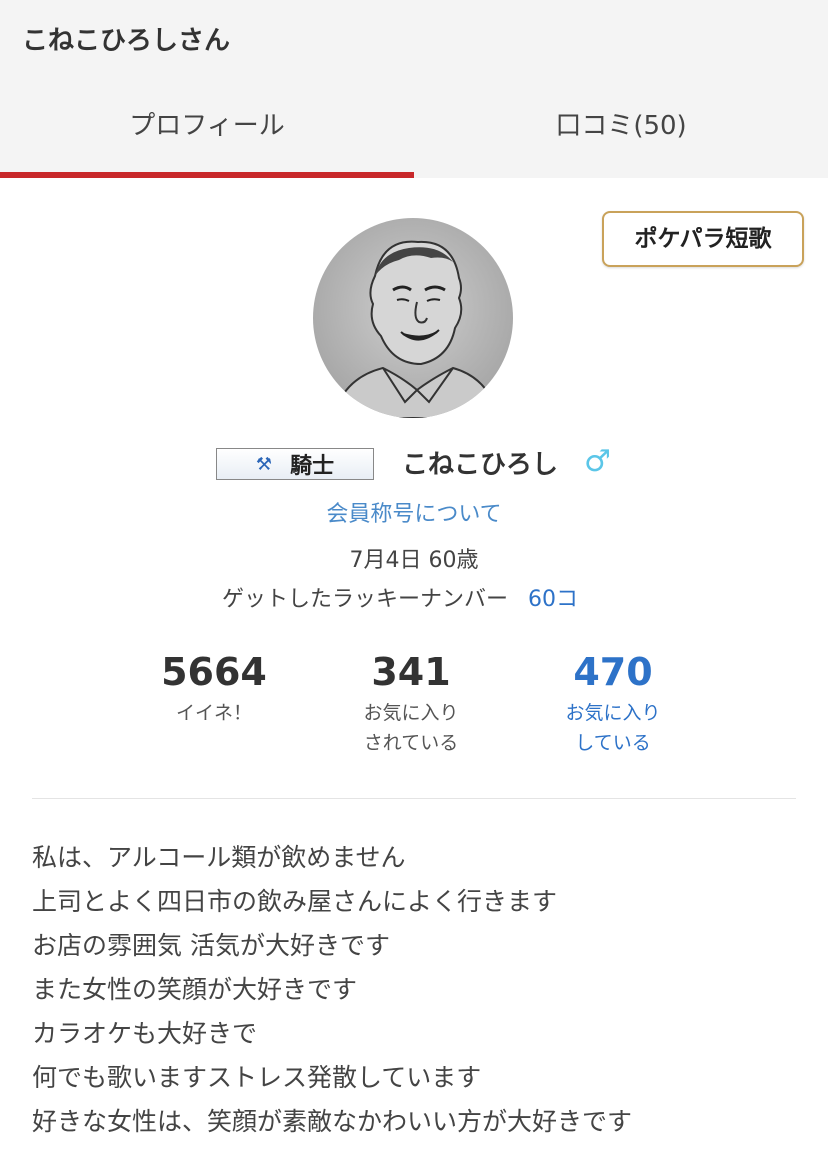  What do you see at coordinates (264, 464) in the screenshot?
I see `crossed-axes-icon: ⚒` at bounding box center [264, 464].